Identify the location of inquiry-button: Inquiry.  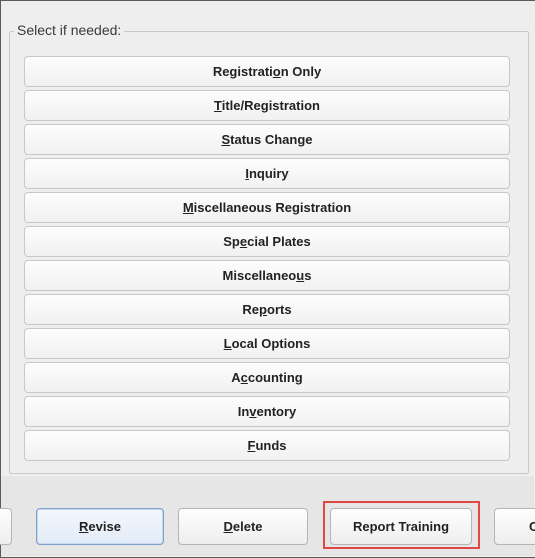
(267, 173).